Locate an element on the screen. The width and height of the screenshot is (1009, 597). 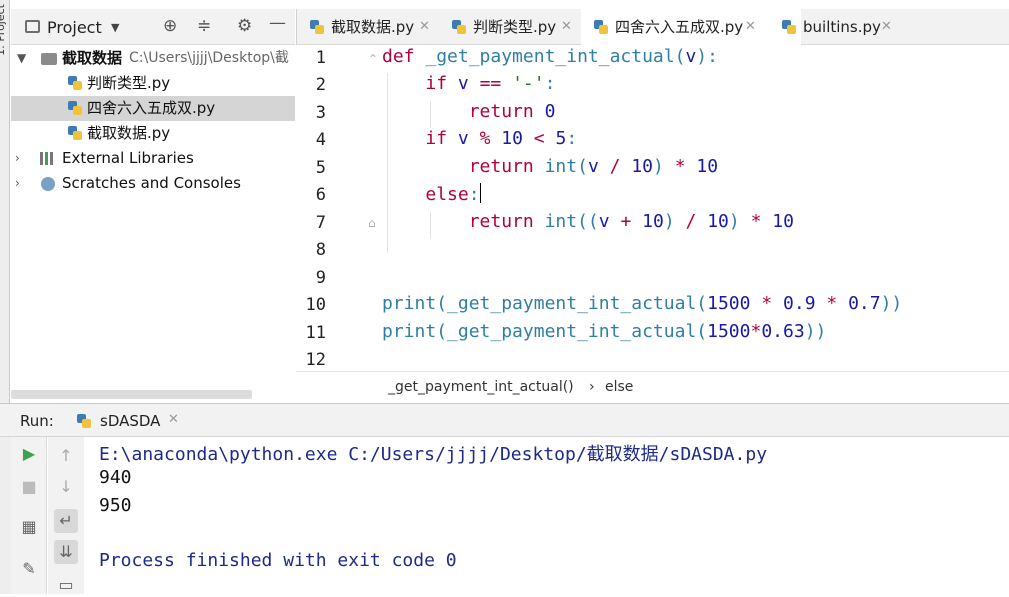
tree-item-root-folder: ▼ 截取数据 C:\Users\jjjj\Desktop\截 is located at coordinates (153, 58).